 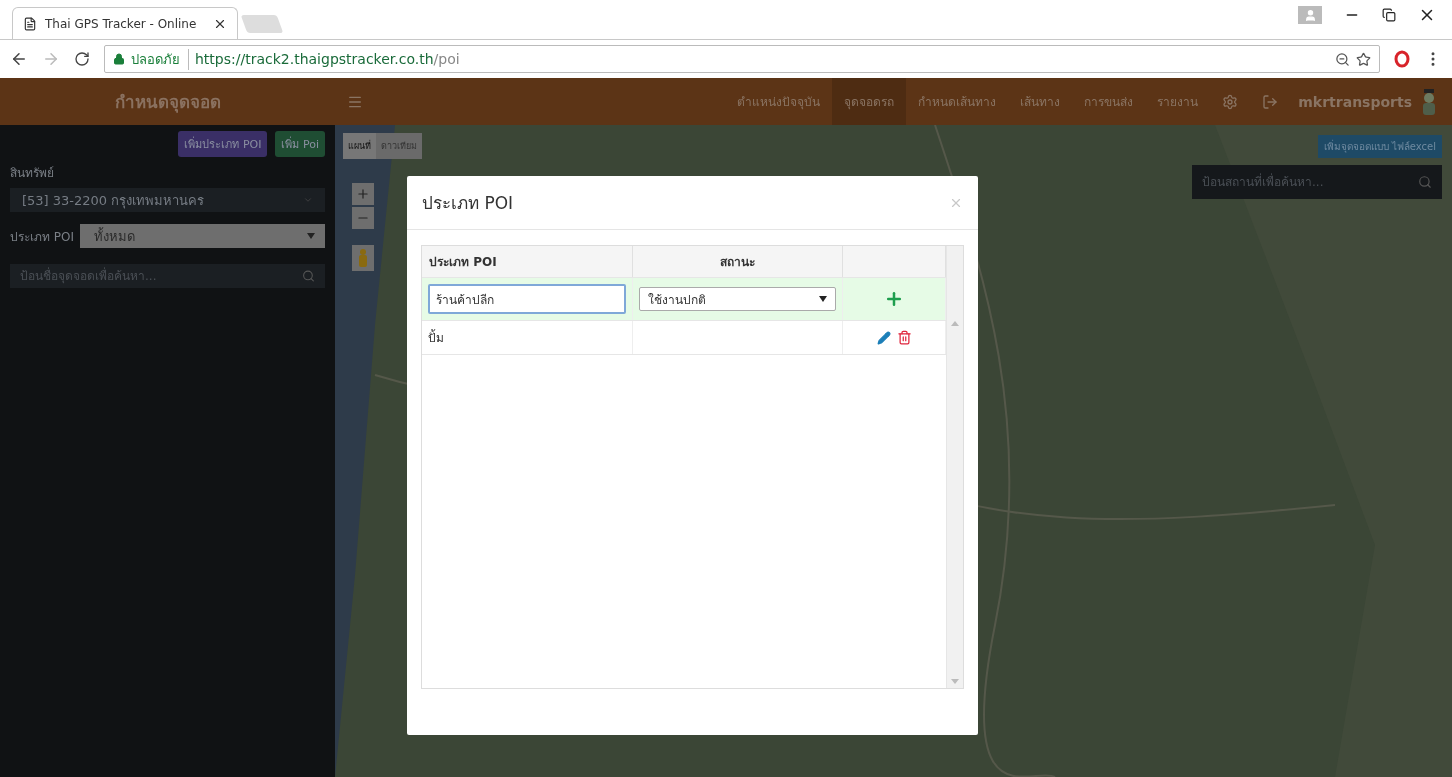 I want to click on forward-icon, so click(x=51, y=59).